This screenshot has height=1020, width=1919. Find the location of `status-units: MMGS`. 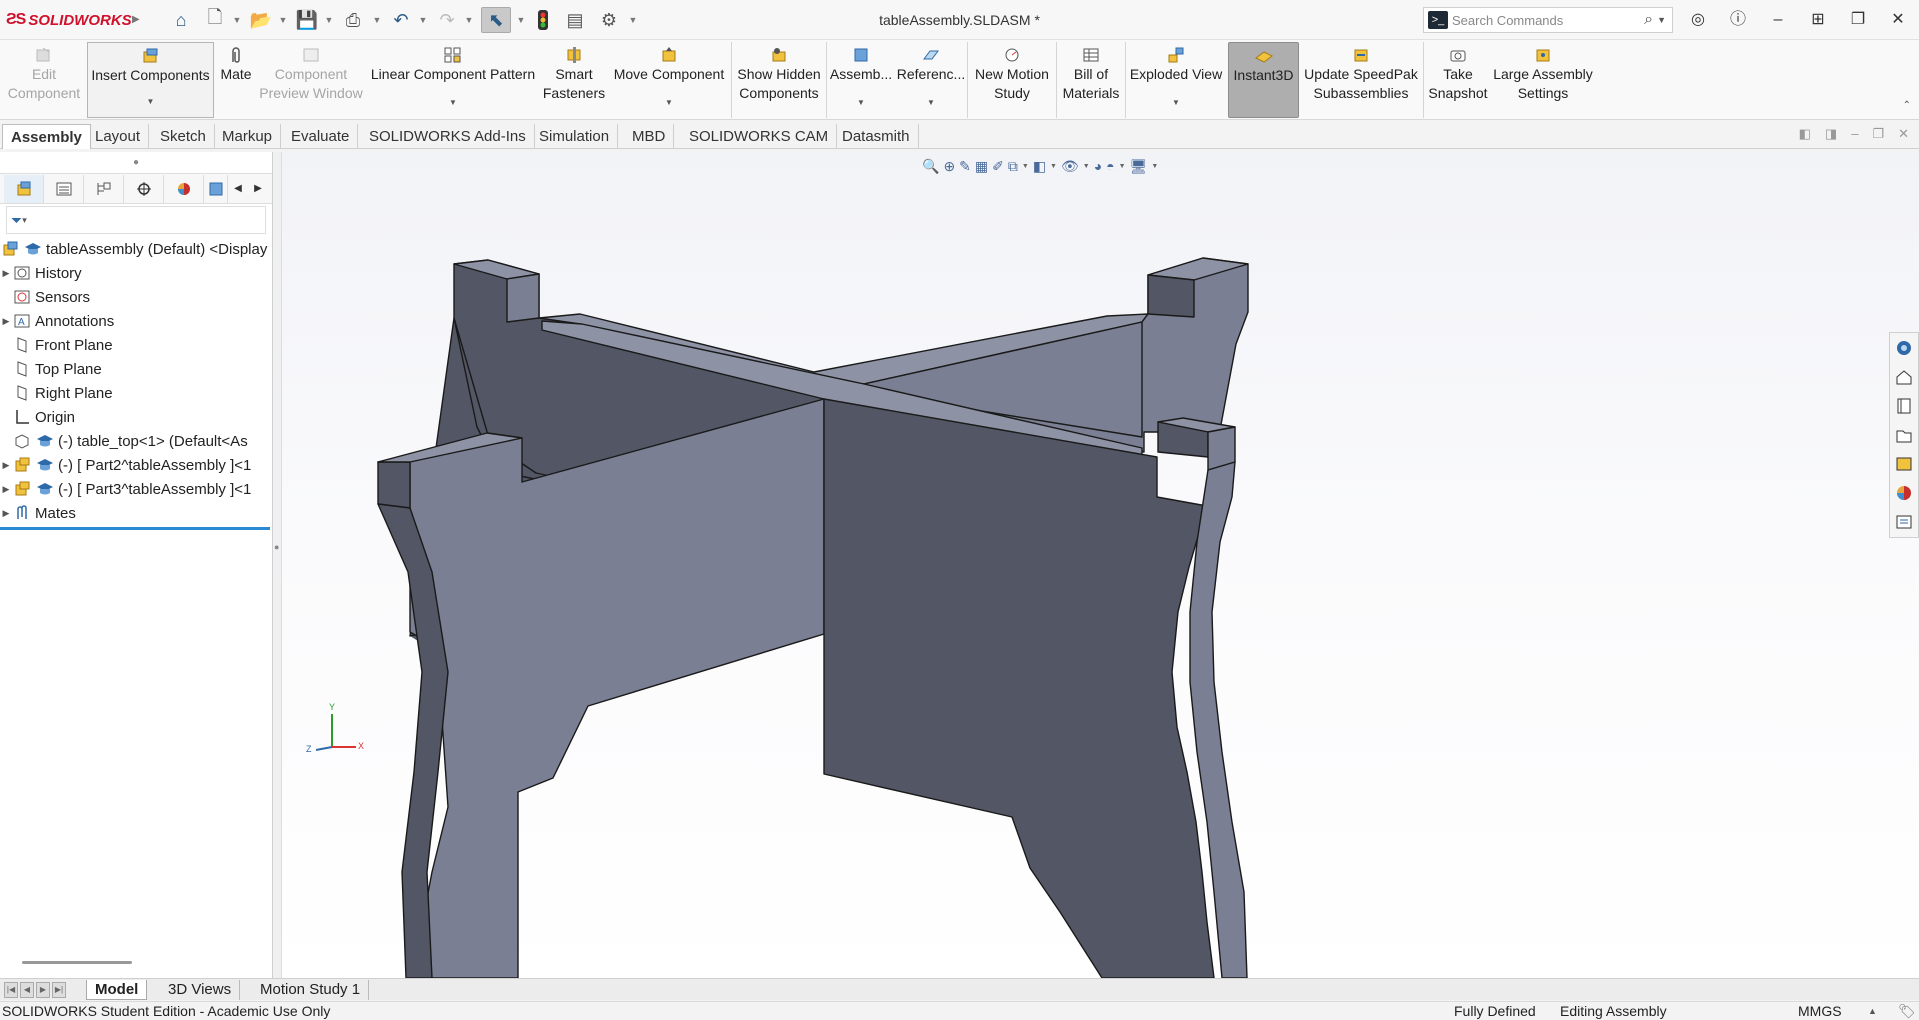

status-units: MMGS is located at coordinates (1820, 1011).